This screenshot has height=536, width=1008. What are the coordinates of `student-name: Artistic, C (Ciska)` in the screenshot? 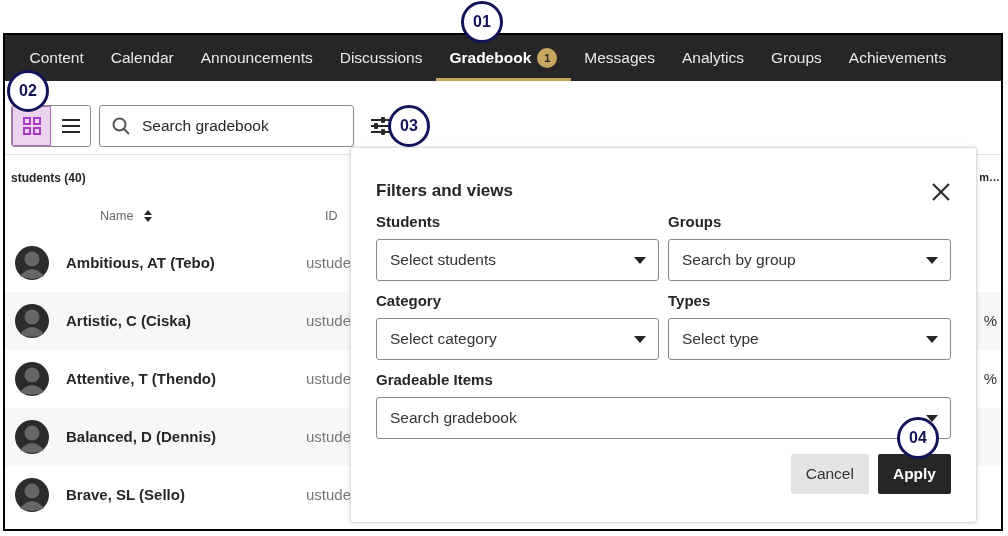 It's located at (186, 321).